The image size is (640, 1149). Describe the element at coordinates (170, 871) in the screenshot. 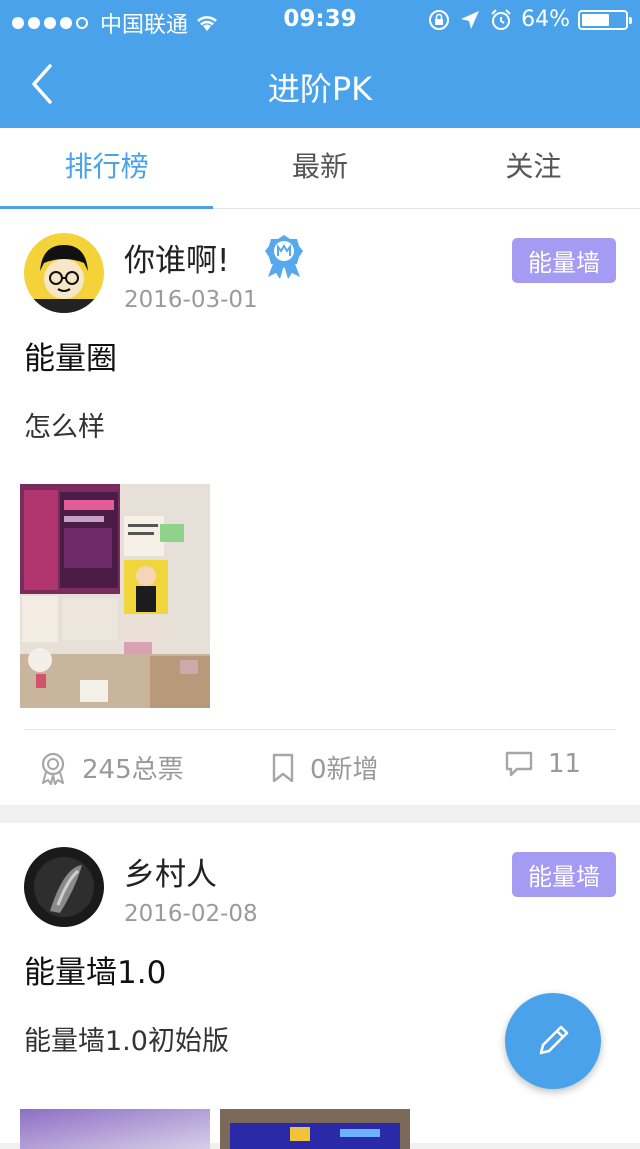

I see `username: 乡村人` at that location.